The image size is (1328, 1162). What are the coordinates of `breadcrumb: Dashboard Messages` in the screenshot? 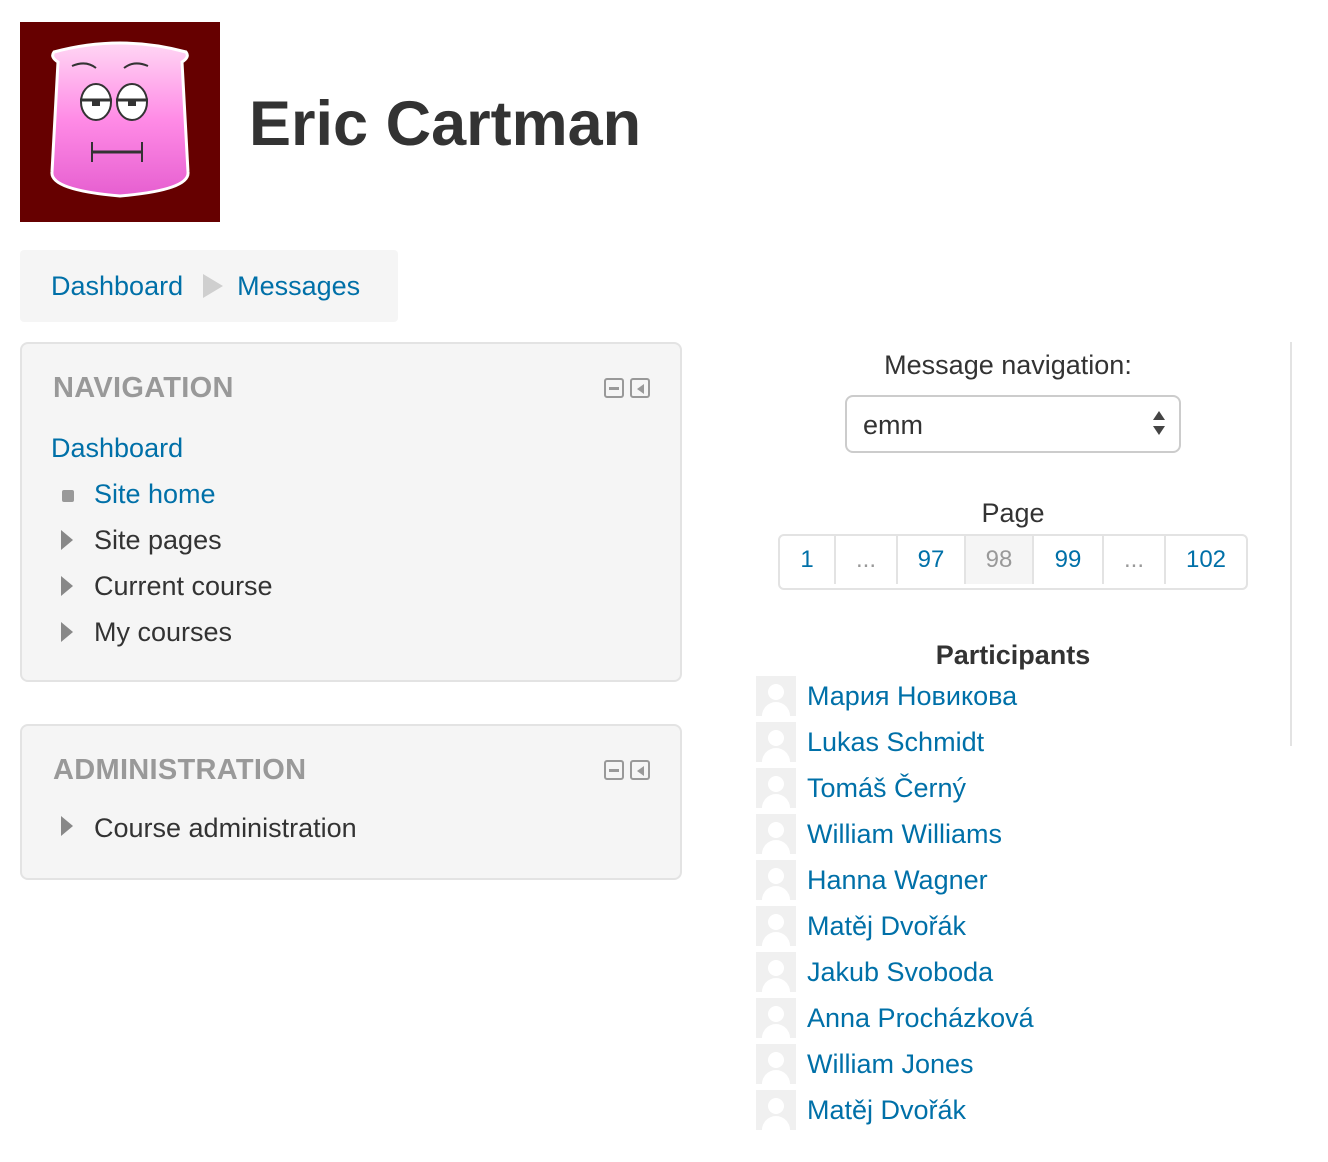 It's located at (209, 286).